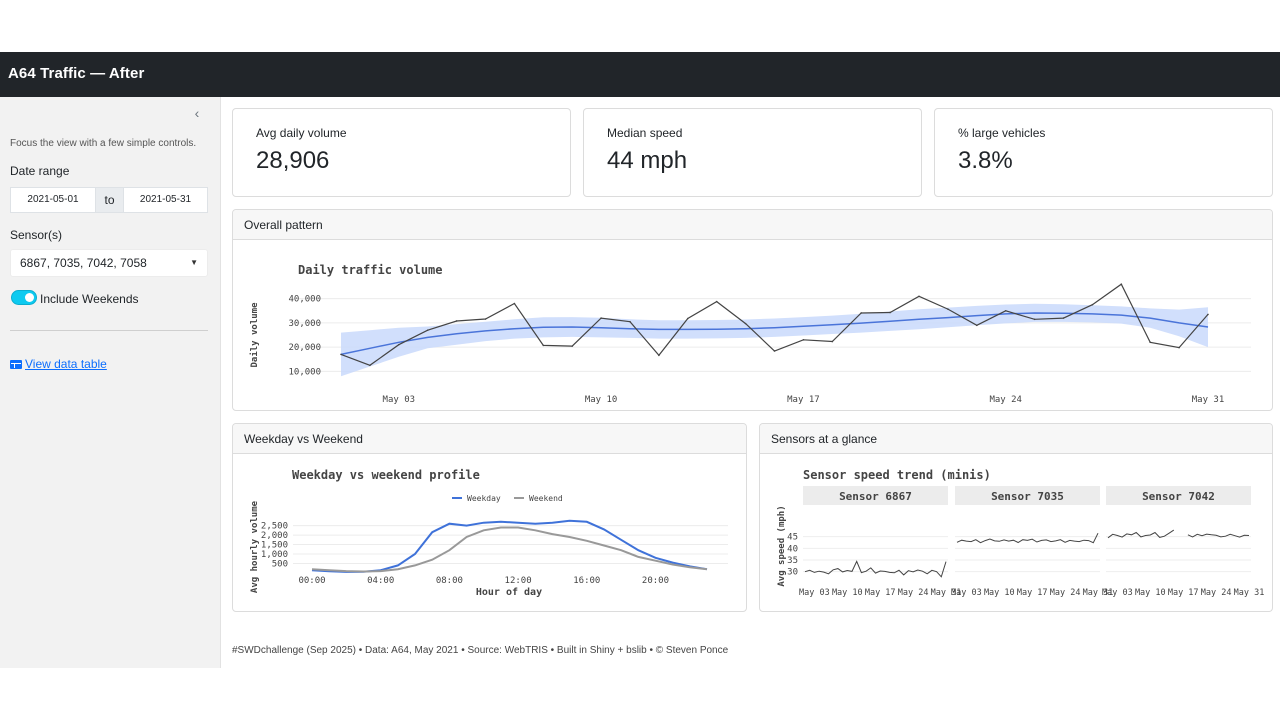  What do you see at coordinates (1103, 152) in the screenshot?
I see `kpi-card-large-vehicles: % large vehicles 3.8%` at bounding box center [1103, 152].